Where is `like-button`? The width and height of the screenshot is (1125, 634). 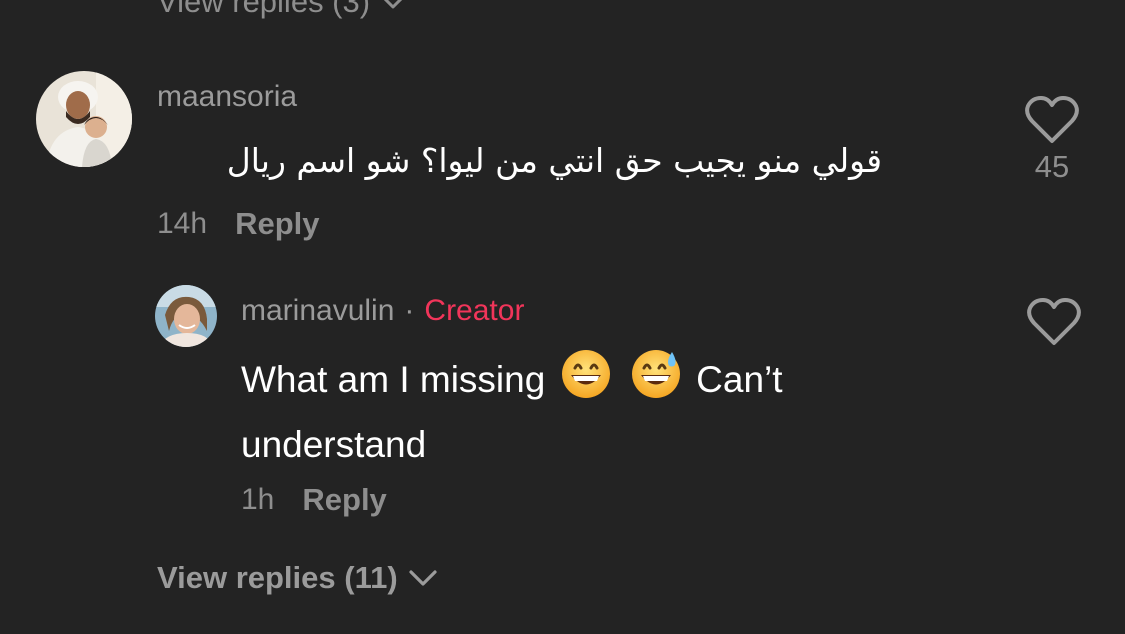
like-button is located at coordinates (1054, 322).